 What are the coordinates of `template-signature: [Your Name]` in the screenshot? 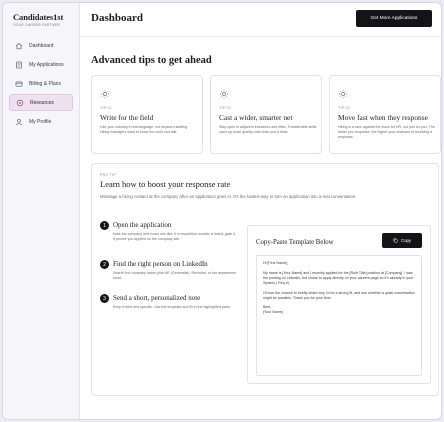 It's located at (273, 312).